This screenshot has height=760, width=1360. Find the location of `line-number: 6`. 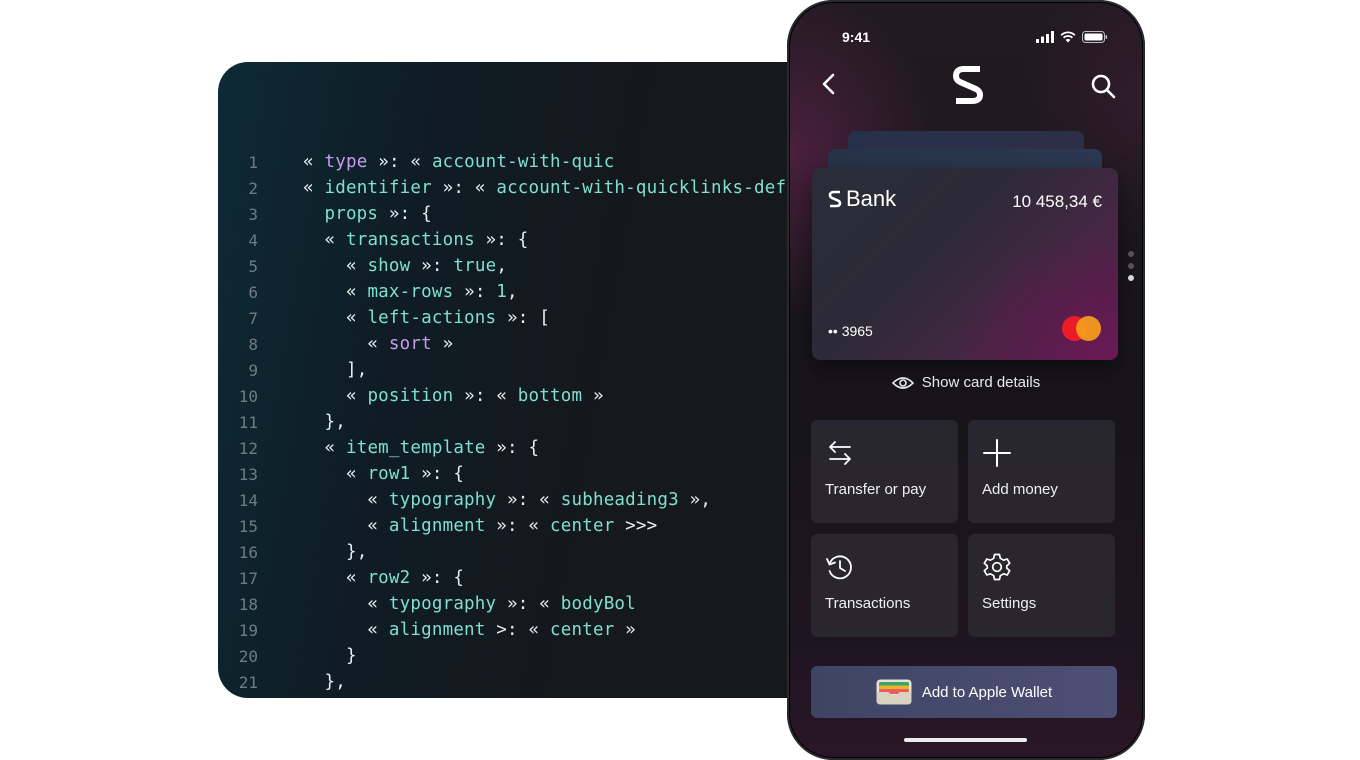

line-number: 6 is located at coordinates (253, 292).